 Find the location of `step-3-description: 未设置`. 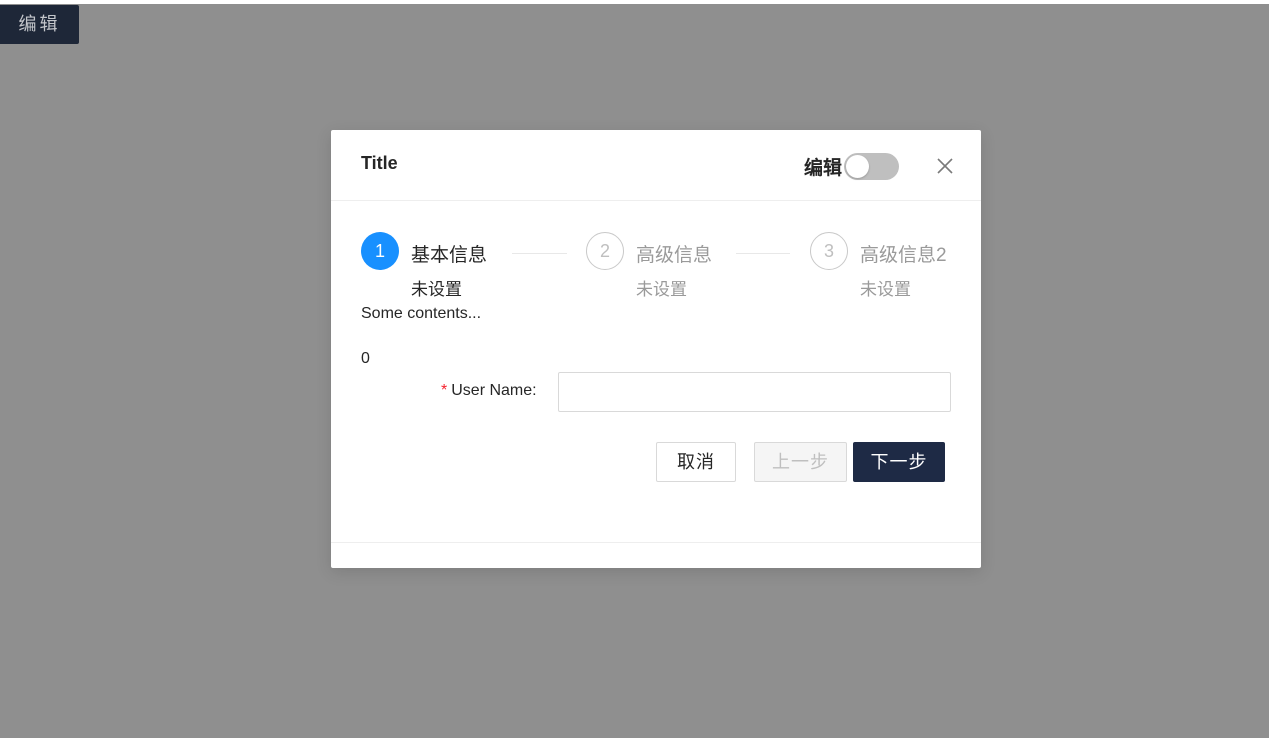

step-3-description: 未设置 is located at coordinates (885, 289).